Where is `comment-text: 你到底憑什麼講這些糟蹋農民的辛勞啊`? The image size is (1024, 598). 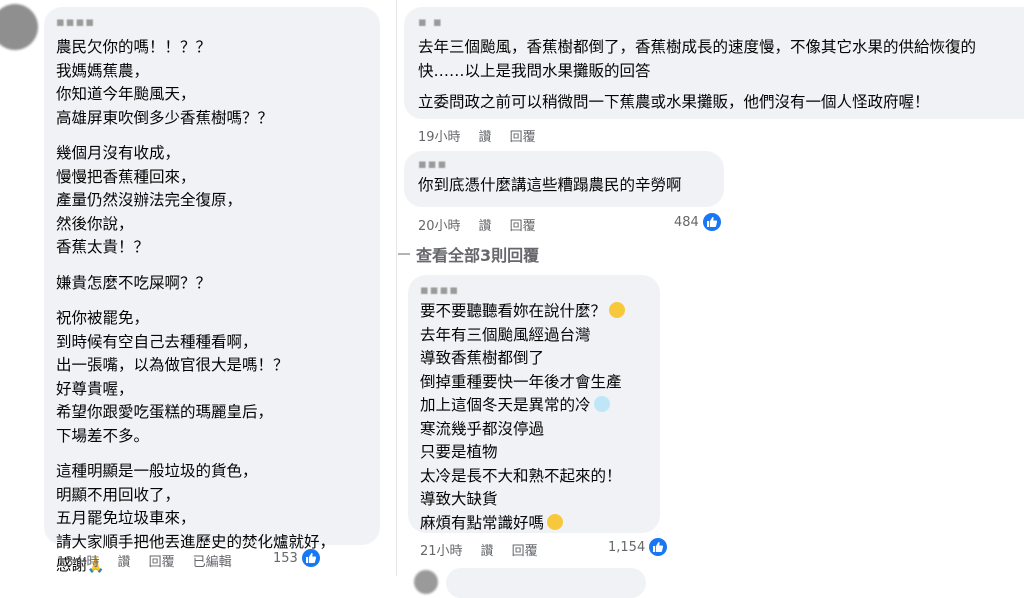 comment-text: 你到底憑什麼講這些糟蹋農民的辛勞啊 is located at coordinates (550, 185).